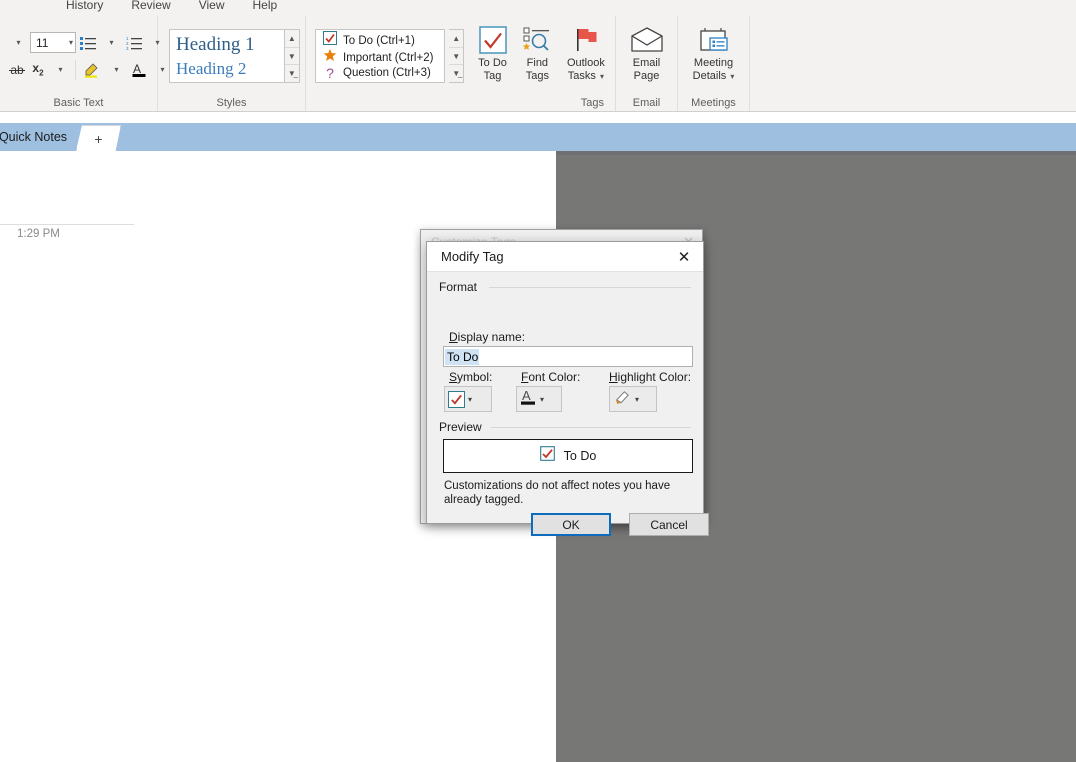 The width and height of the screenshot is (1076, 762). I want to click on envelope-icon, so click(647, 40).